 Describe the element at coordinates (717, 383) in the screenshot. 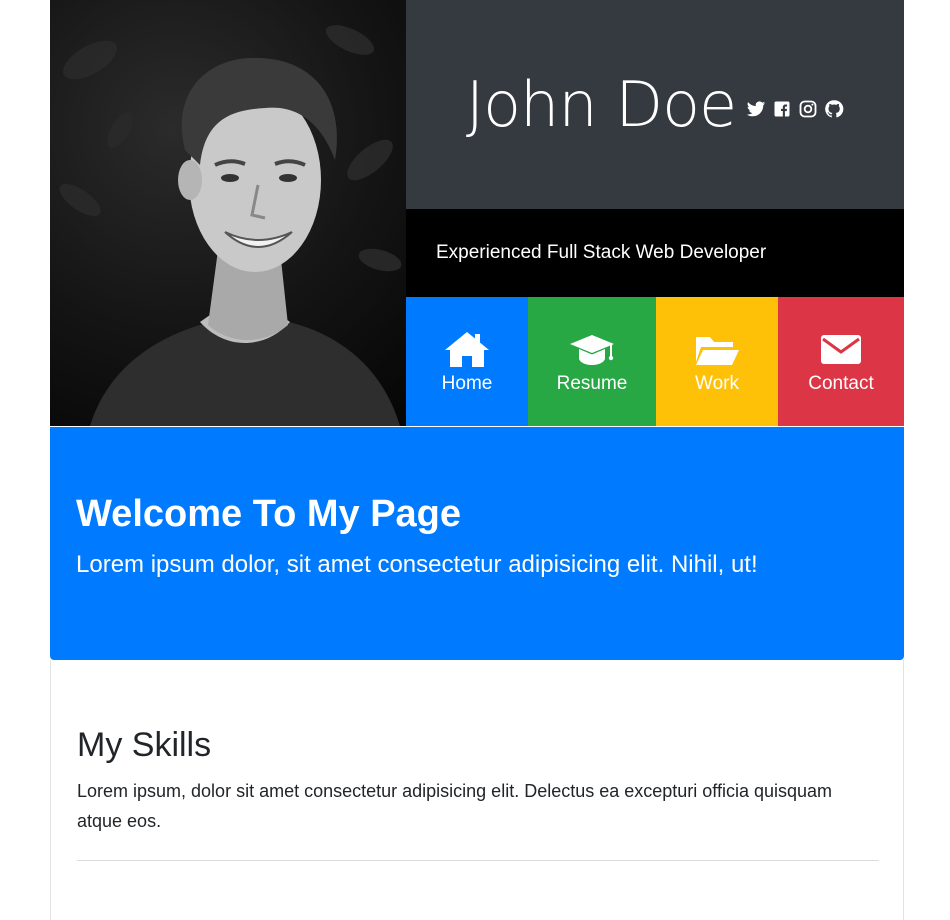

I see `nav-work-label: Work` at that location.